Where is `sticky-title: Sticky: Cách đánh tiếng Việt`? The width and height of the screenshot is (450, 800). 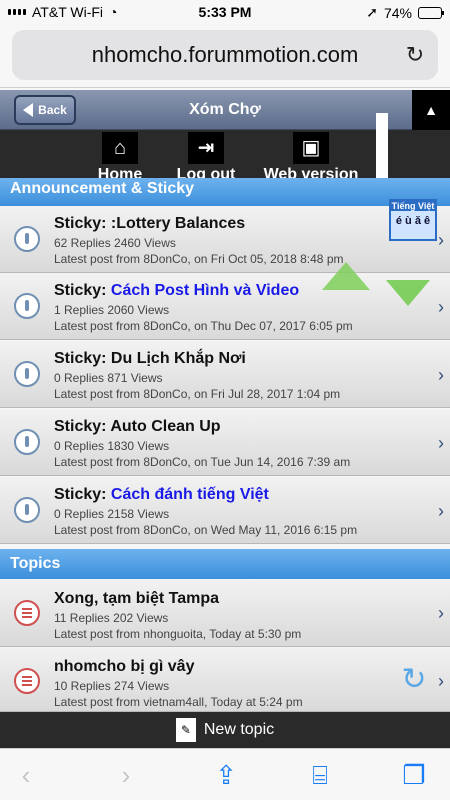
sticky-title: Sticky: Cách đánh tiếng Việt is located at coordinates (161, 495).